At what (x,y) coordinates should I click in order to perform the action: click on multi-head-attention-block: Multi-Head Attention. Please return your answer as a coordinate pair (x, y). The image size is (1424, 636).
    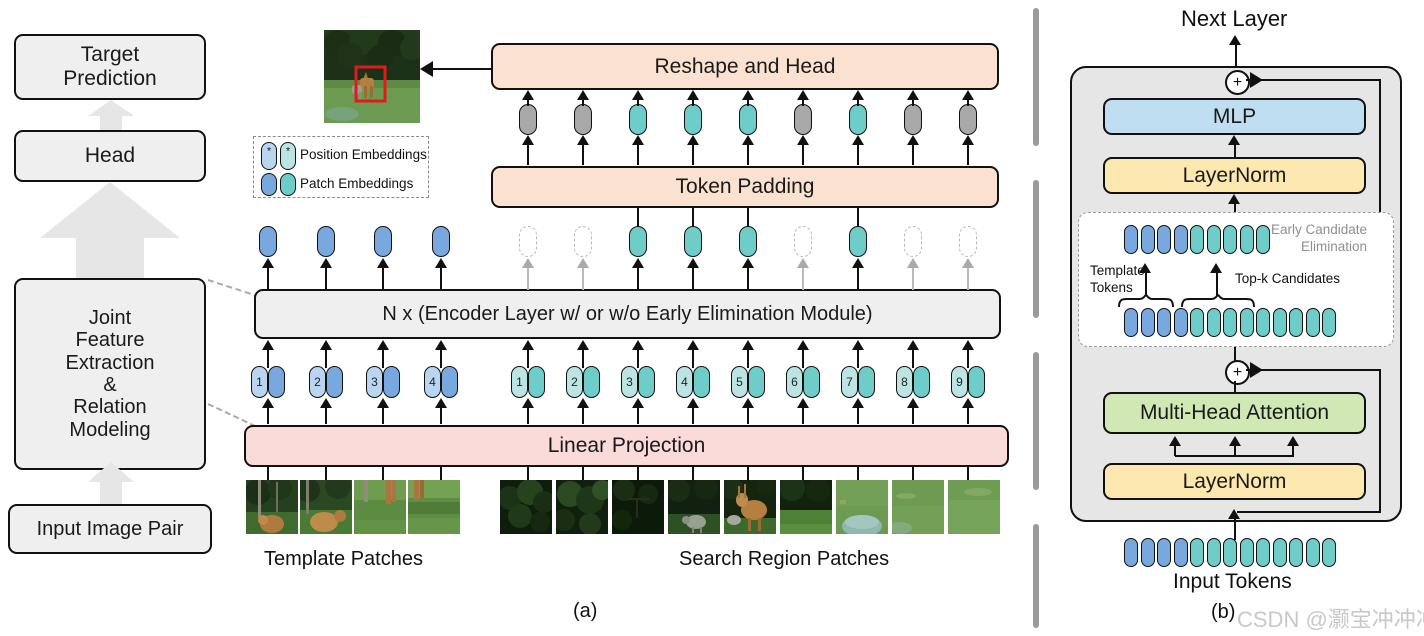
    Looking at the image, I should click on (1234, 413).